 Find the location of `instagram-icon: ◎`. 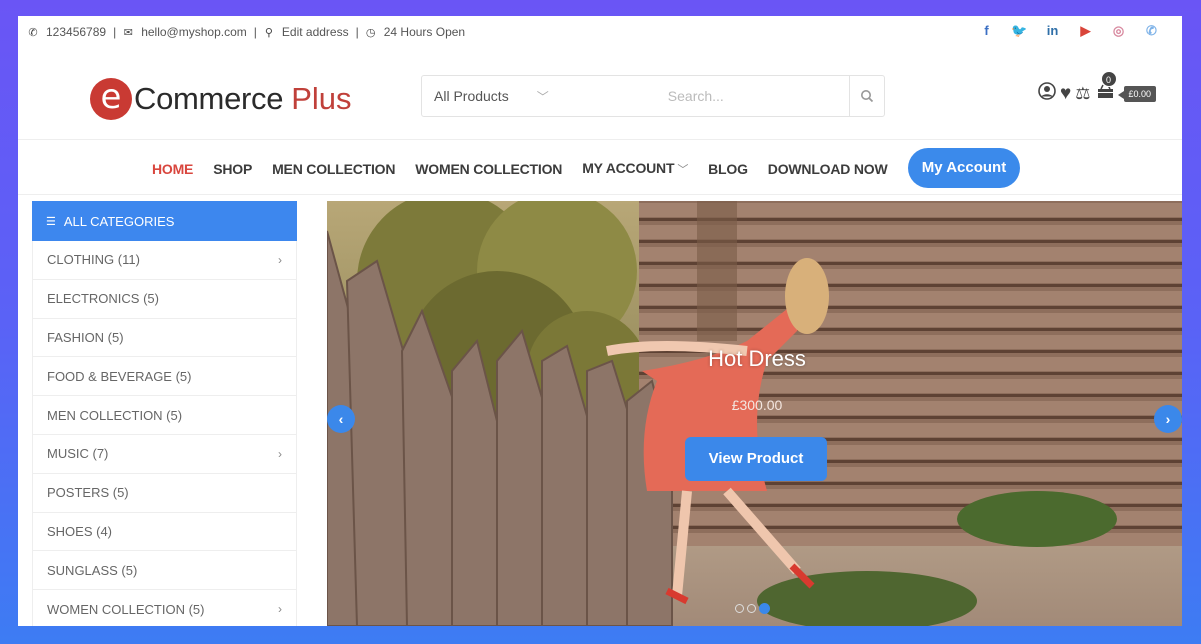

instagram-icon: ◎ is located at coordinates (1118, 31).